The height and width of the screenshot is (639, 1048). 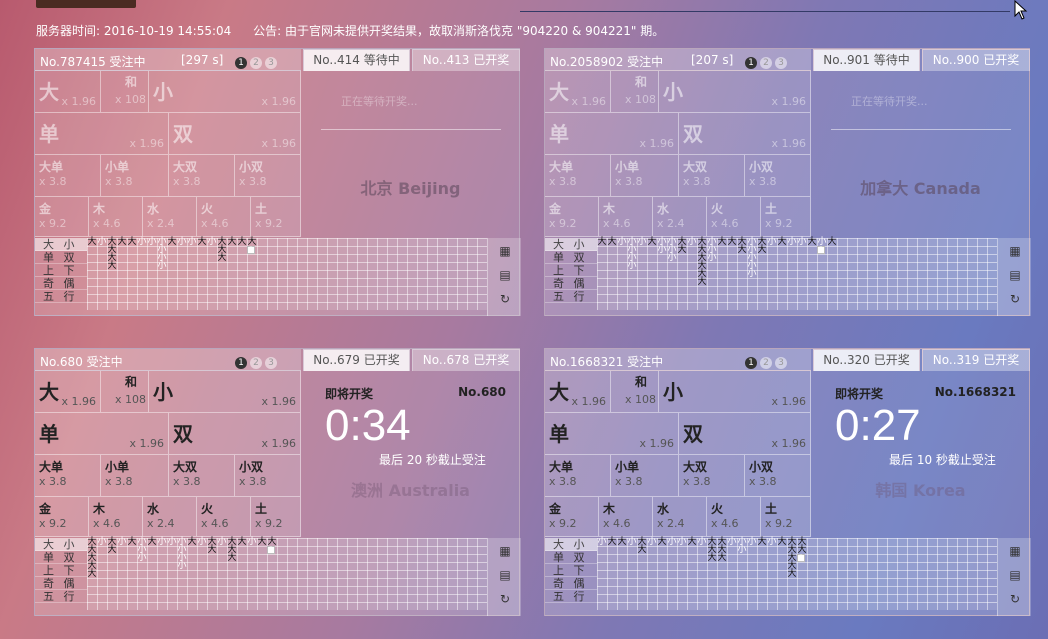 What do you see at coordinates (866, 360) in the screenshot?
I see `tab-current-draw: No..320 已开奖` at bounding box center [866, 360].